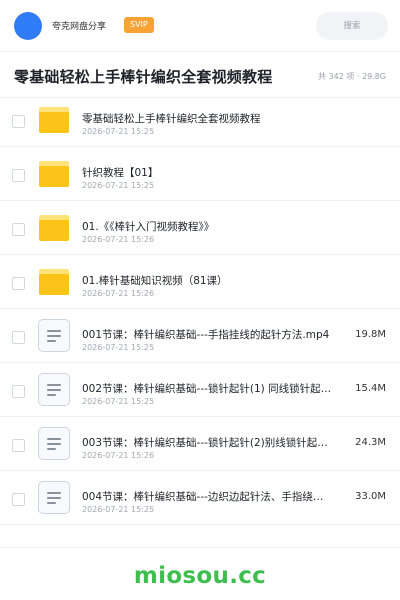 The height and width of the screenshot is (600, 400). Describe the element at coordinates (171, 119) in the screenshot. I see `item-name: 零基础轻松上手棒针编织全套视频教程` at that location.